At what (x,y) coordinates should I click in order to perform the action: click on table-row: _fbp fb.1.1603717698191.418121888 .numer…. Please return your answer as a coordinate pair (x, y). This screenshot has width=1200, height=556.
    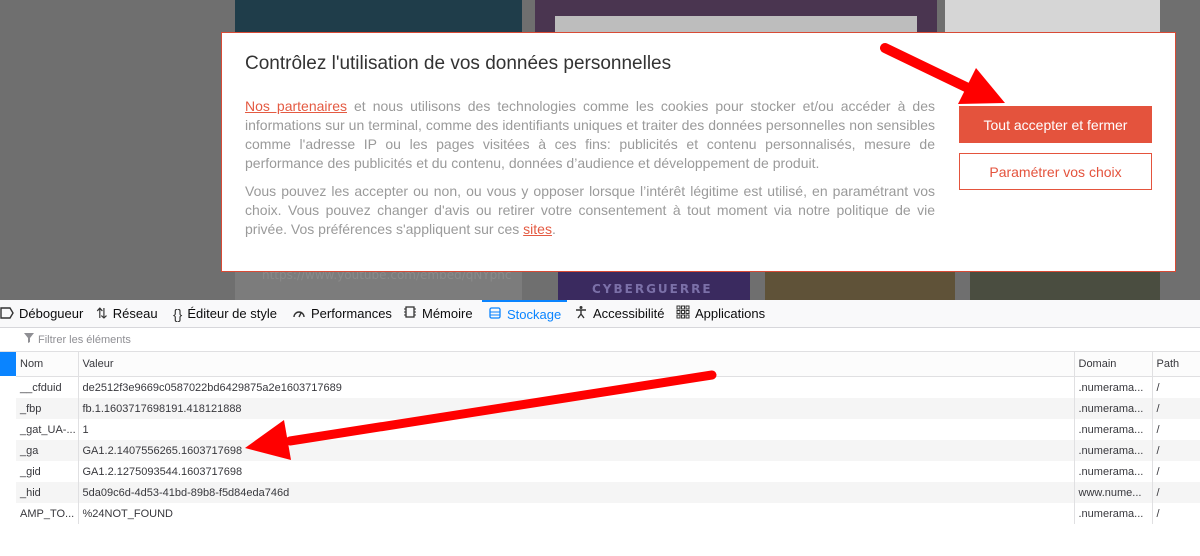
    Looking at the image, I should click on (608, 408).